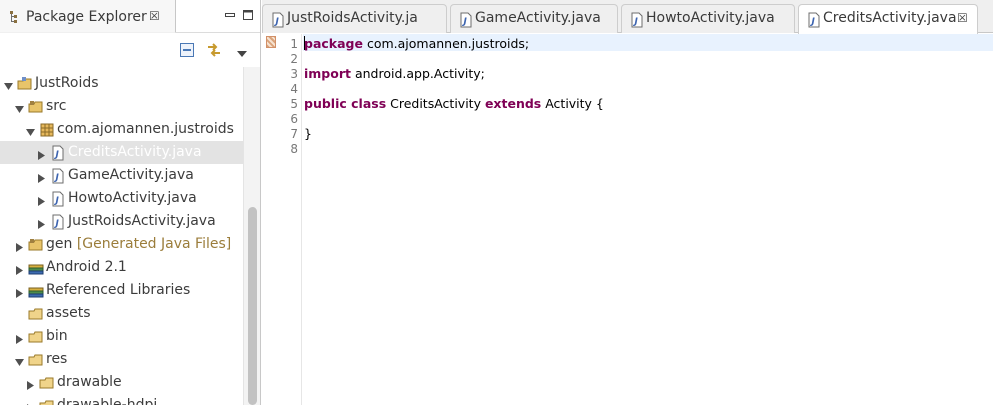 Image resolution: width=993 pixels, height=405 pixels. What do you see at coordinates (15, 19) in the screenshot?
I see `package-explorer-icon` at bounding box center [15, 19].